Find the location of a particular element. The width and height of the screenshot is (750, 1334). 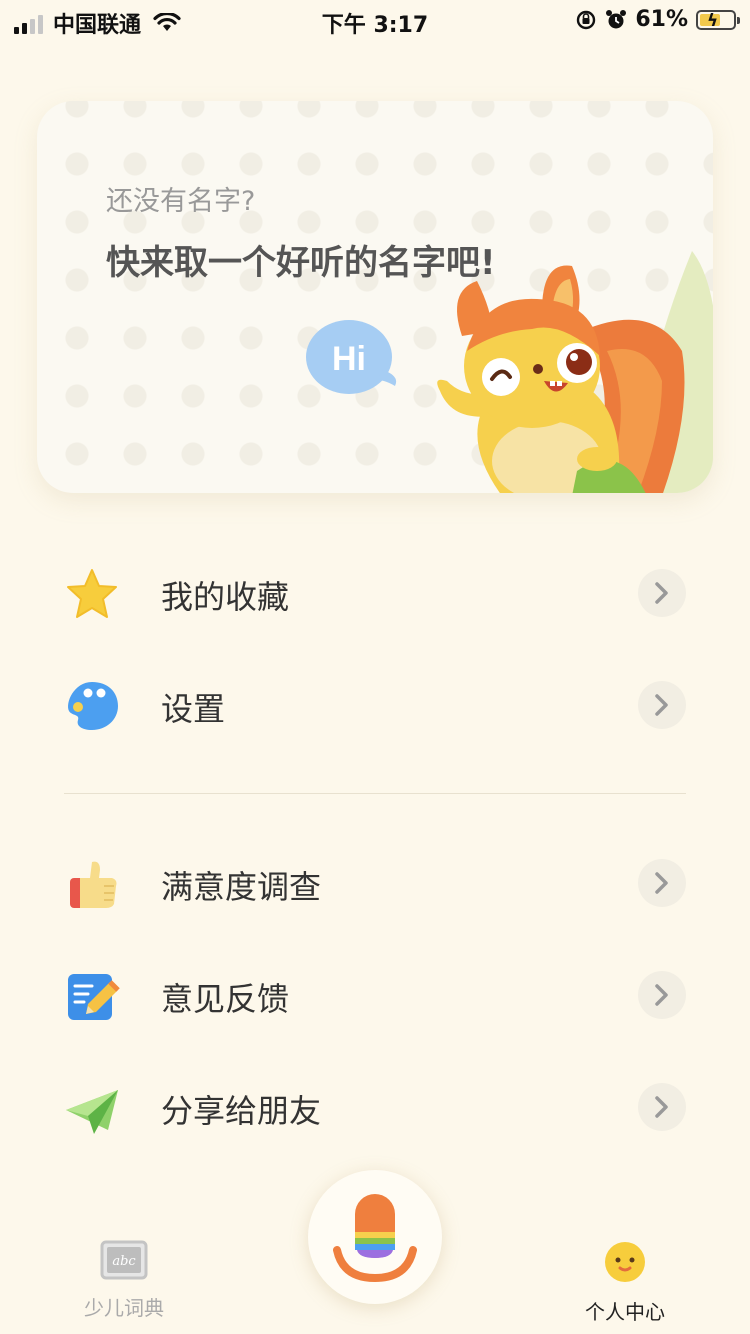

tab-profile: 个人中心 is located at coordinates (625, 1282).